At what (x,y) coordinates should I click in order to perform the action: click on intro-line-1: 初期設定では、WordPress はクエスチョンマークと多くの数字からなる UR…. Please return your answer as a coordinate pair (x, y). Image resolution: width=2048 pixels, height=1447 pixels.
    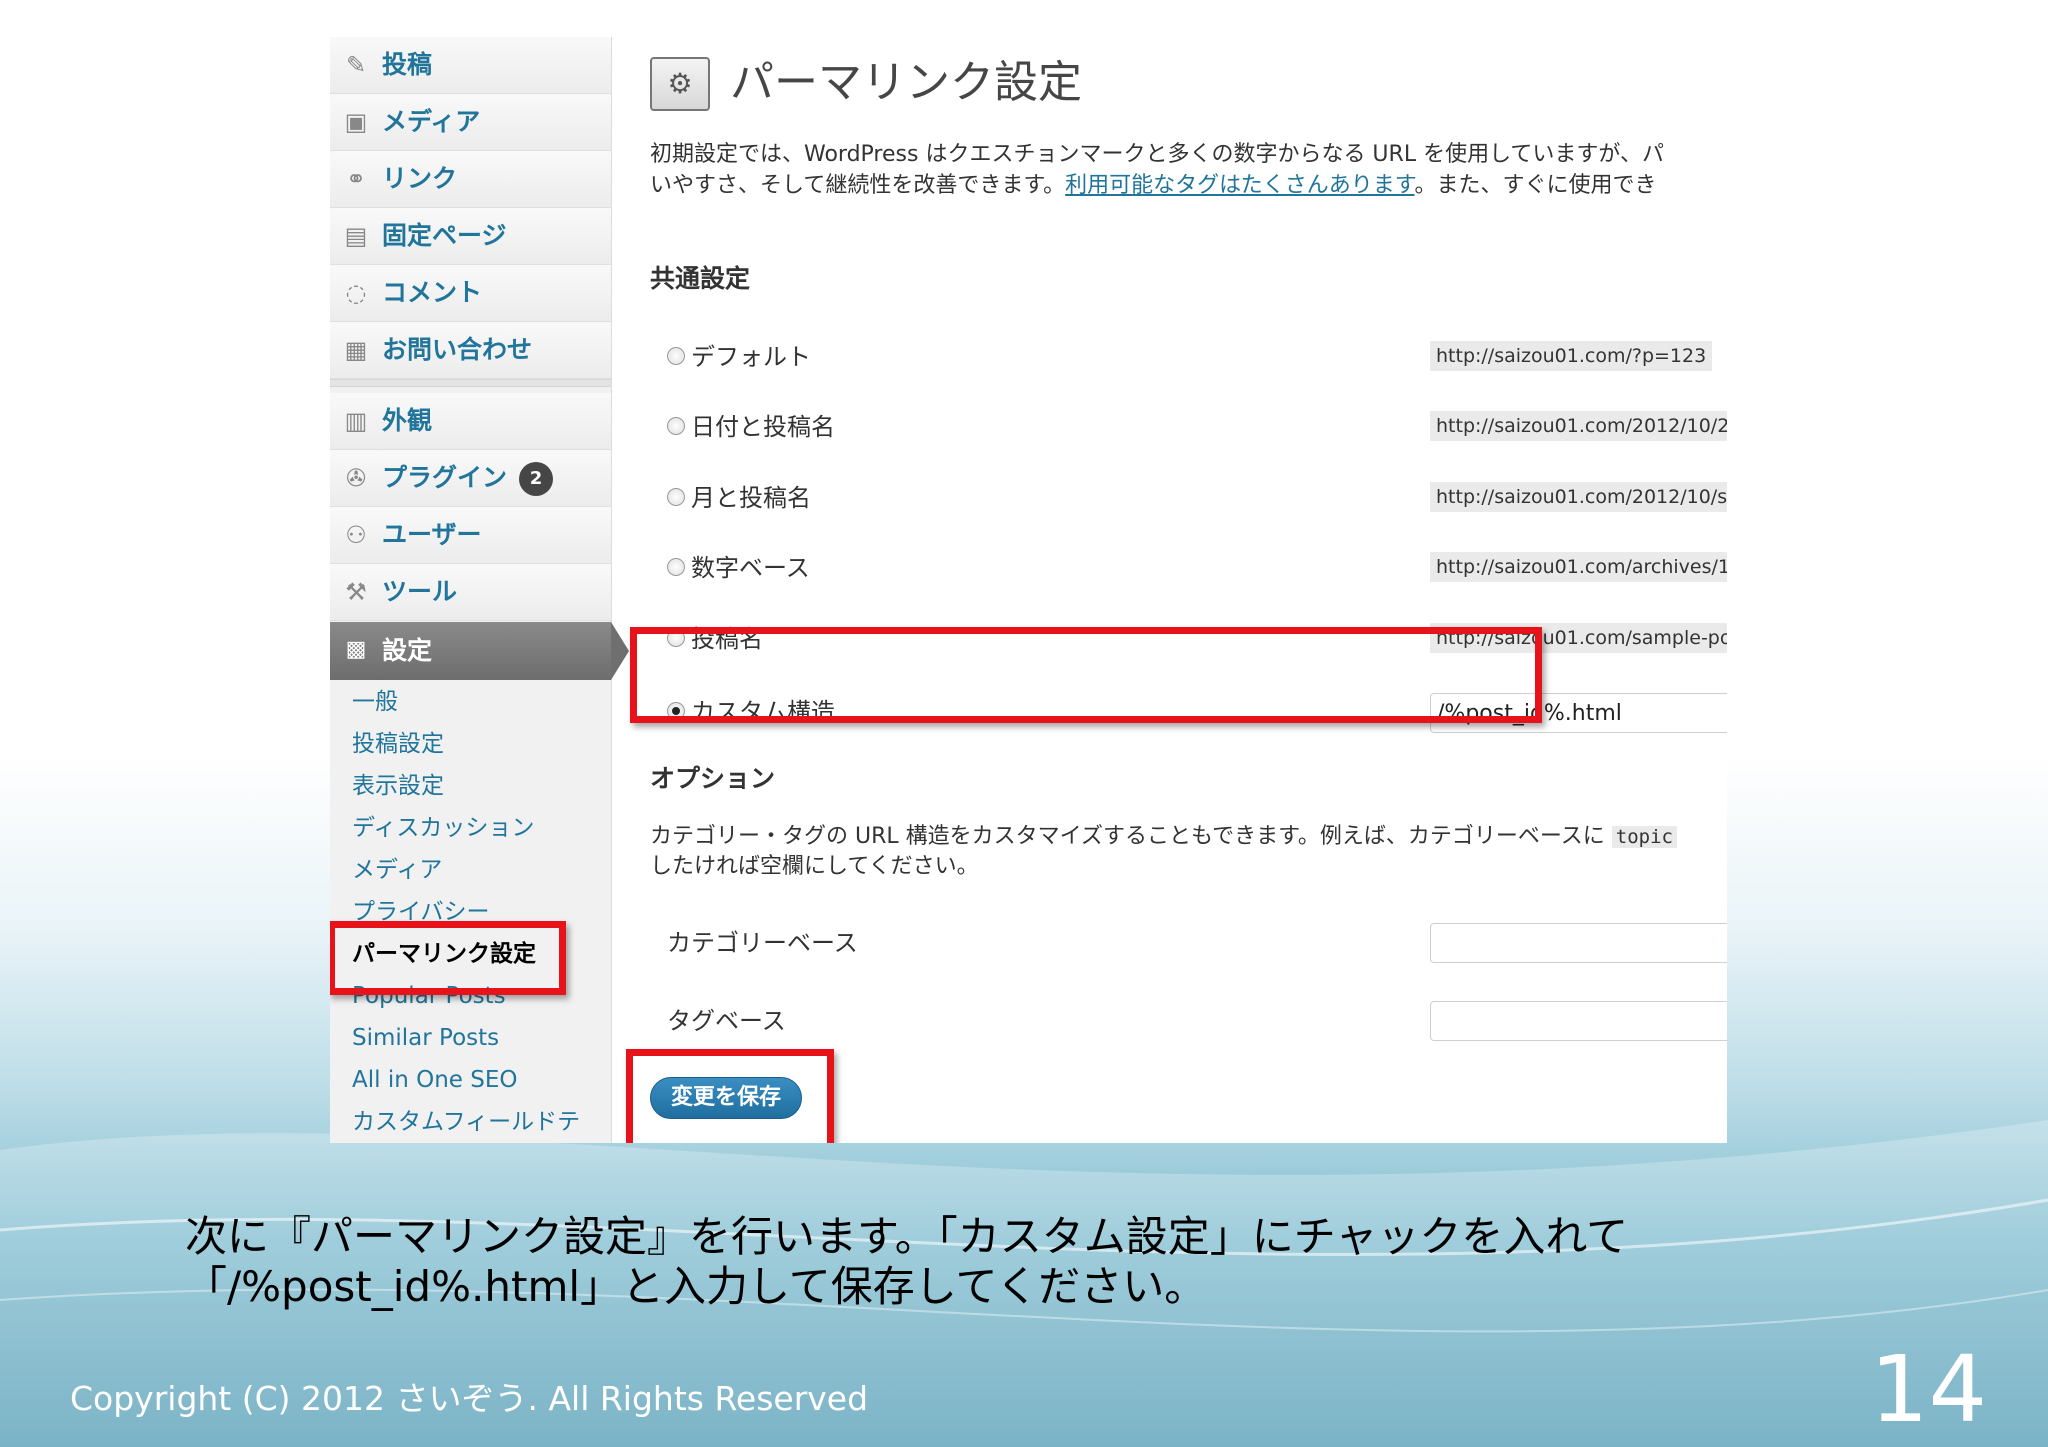
    Looking at the image, I should click on (1157, 154).